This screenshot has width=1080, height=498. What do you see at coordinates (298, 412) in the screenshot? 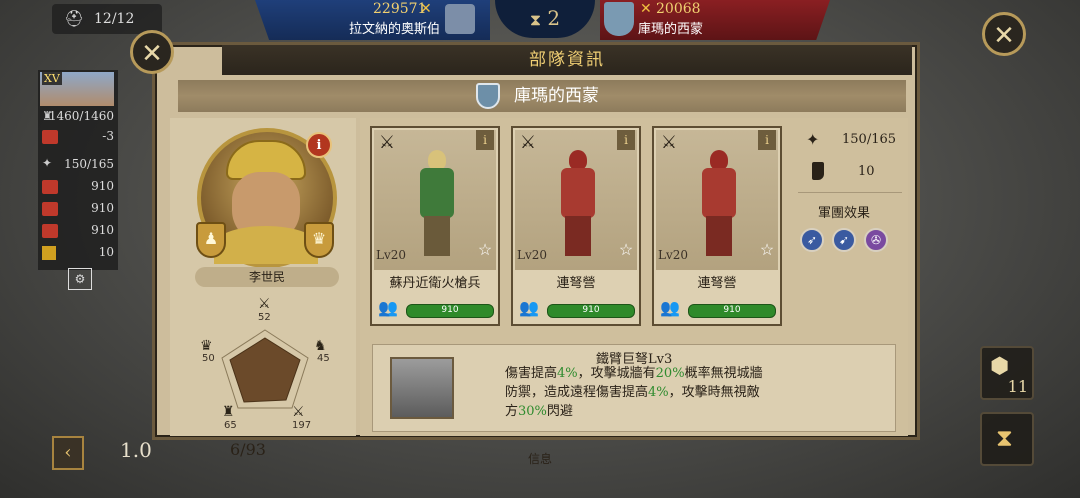
I see `crossbow-stat-icon: ⚔` at bounding box center [298, 412].